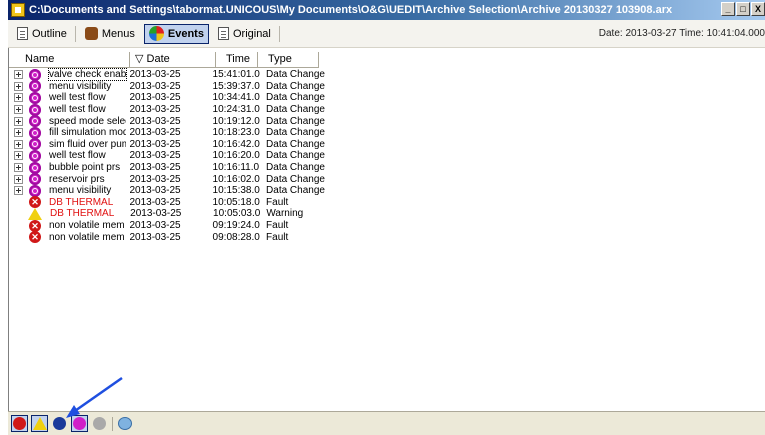 The image size is (765, 435). What do you see at coordinates (236, 156) in the screenshot?
I see `cell-time: 10:16:20.0` at bounding box center [236, 156].